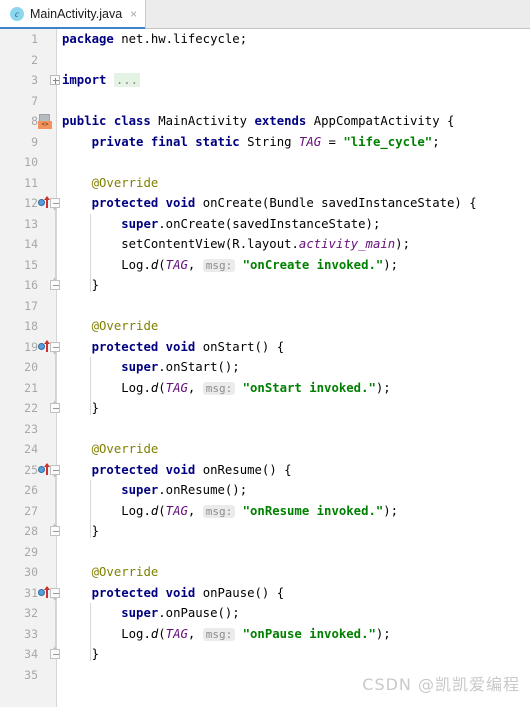 The image size is (530, 707). I want to click on code-text: Log.d(TAG, msg: "onCreate invoked.");, so click(230, 266).